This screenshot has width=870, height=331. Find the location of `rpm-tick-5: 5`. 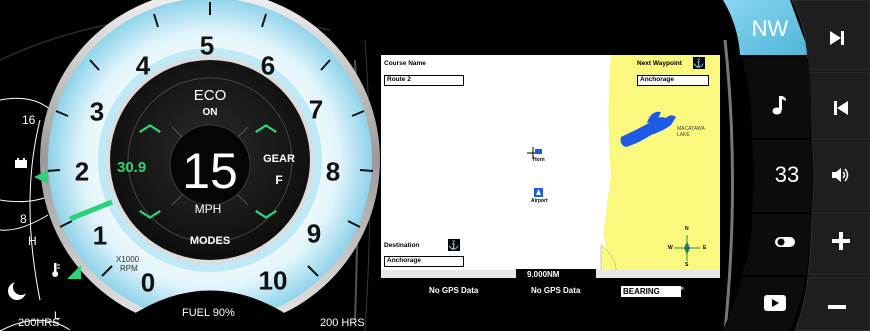

rpm-tick-5: 5 is located at coordinates (207, 45).